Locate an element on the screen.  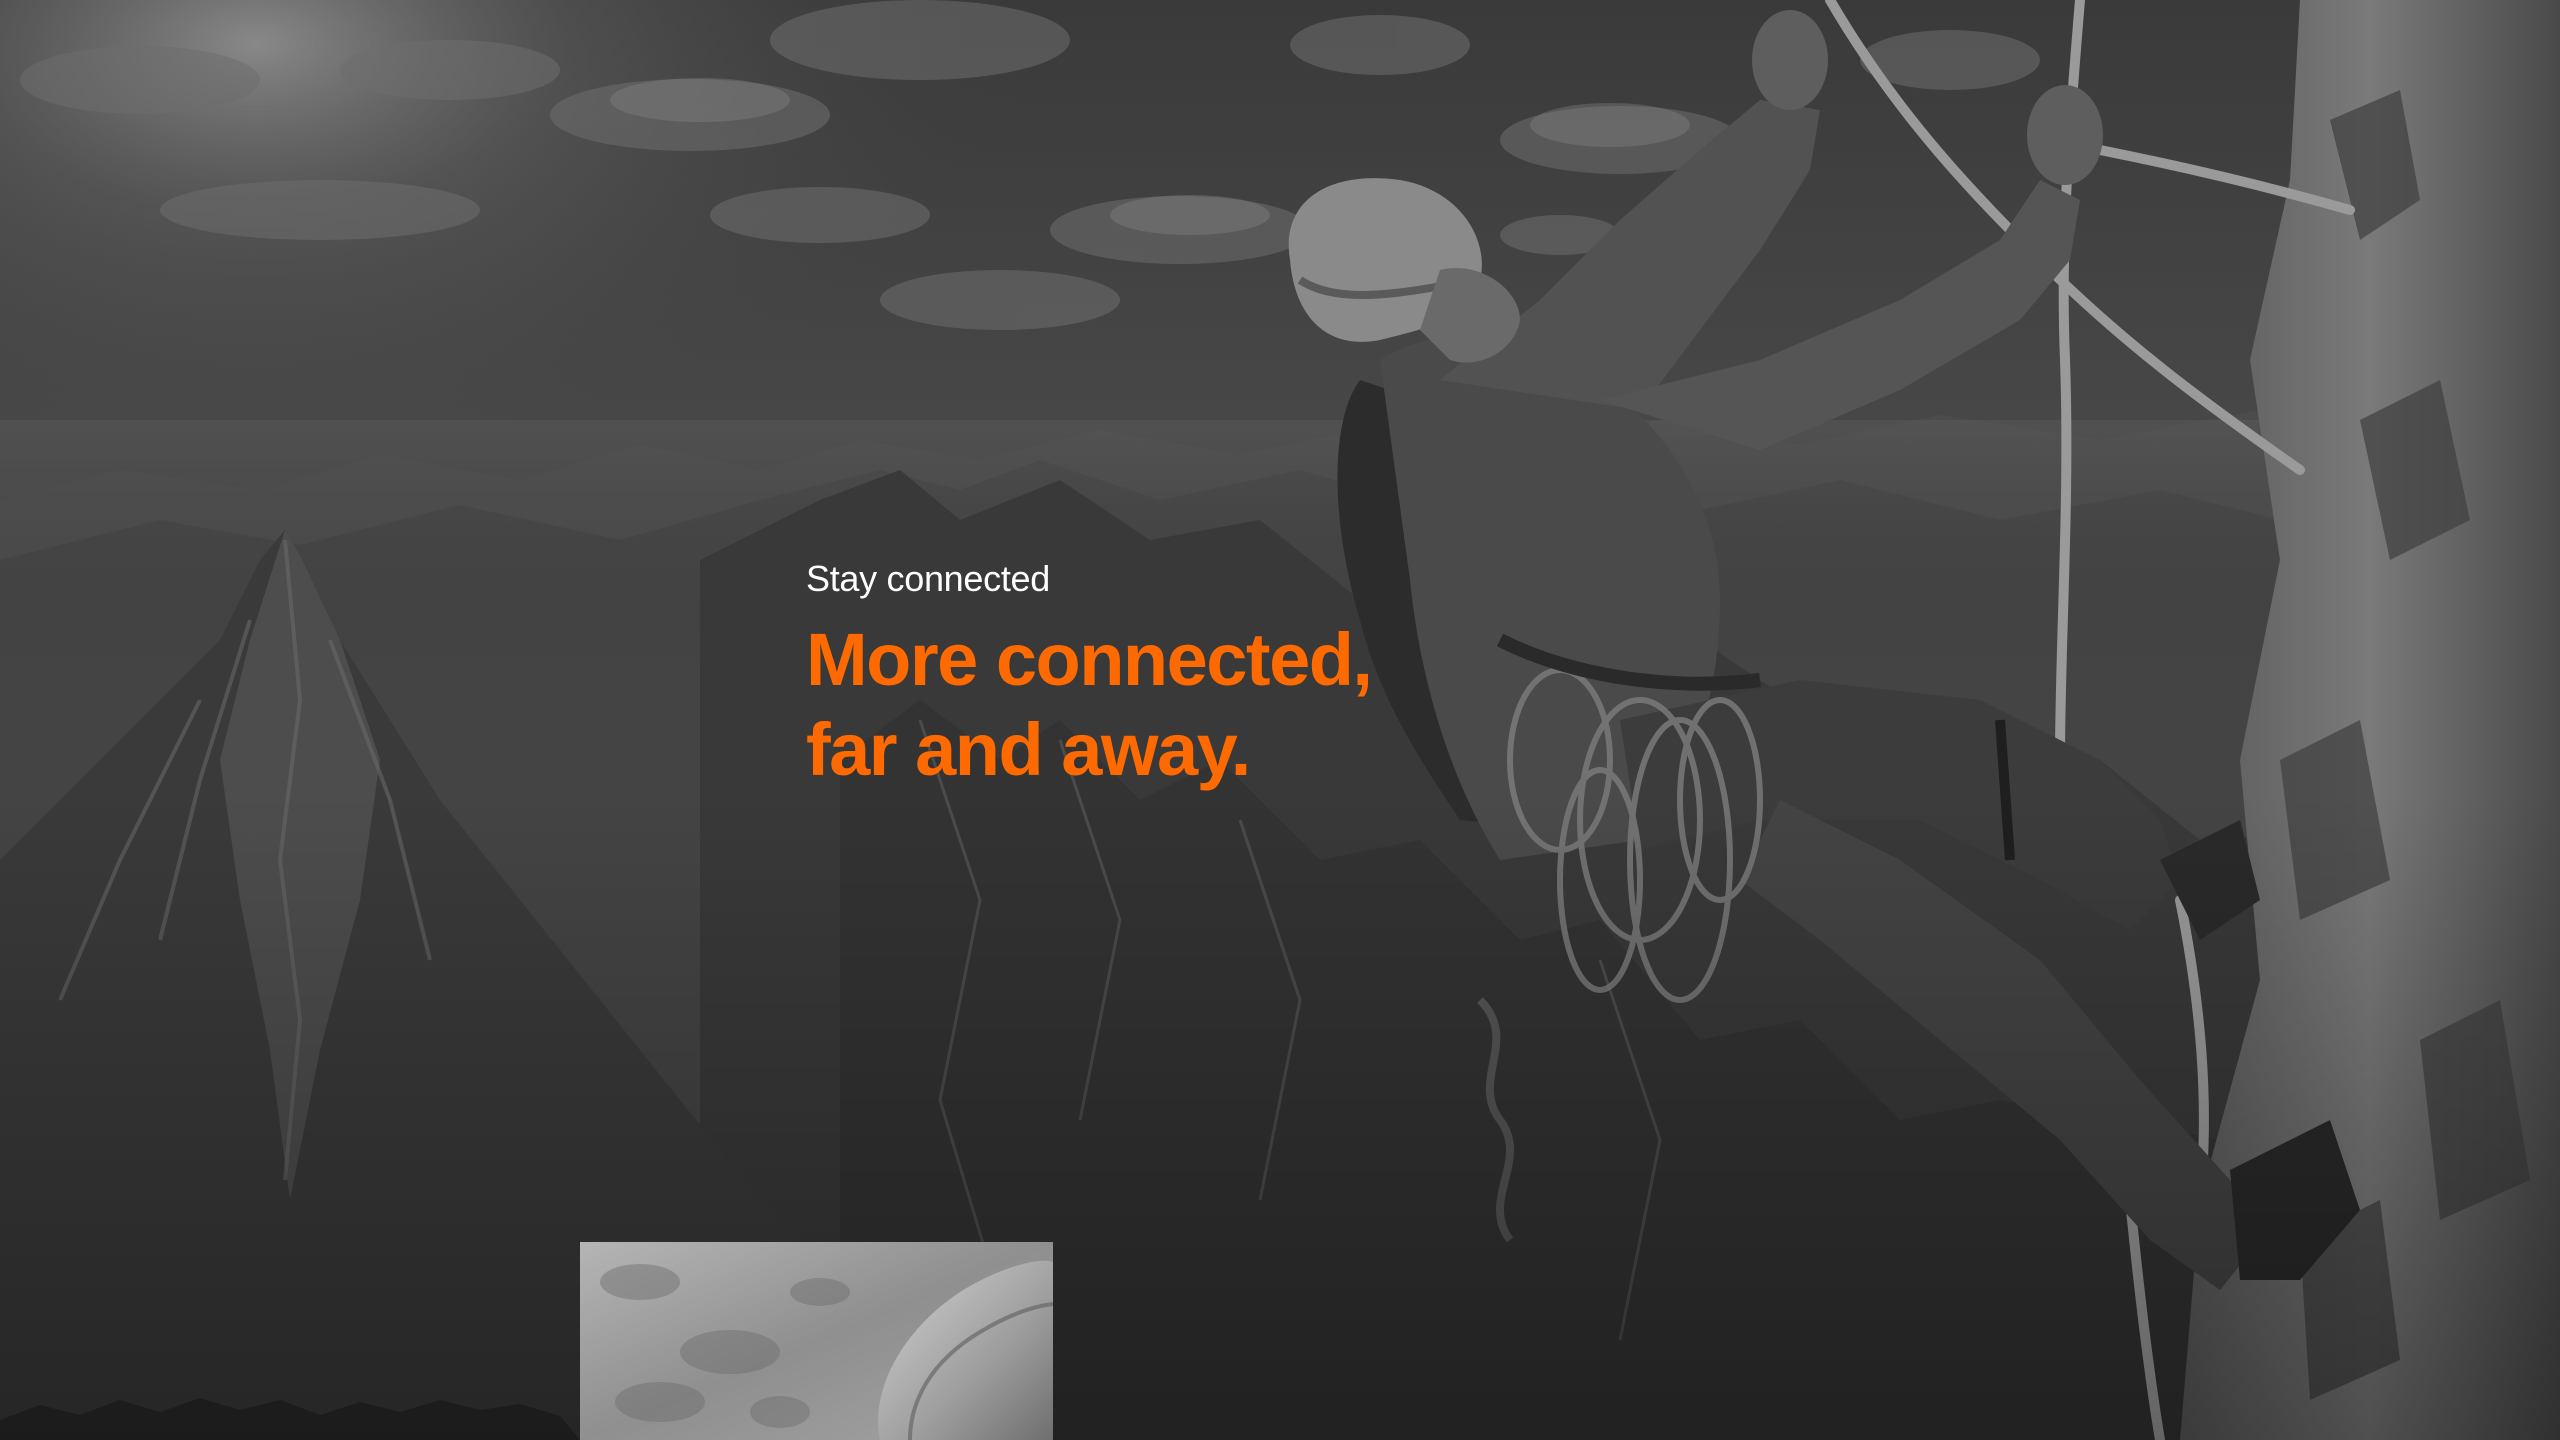
hero-headline-line-1: More connected, is located at coordinates (1089, 659).